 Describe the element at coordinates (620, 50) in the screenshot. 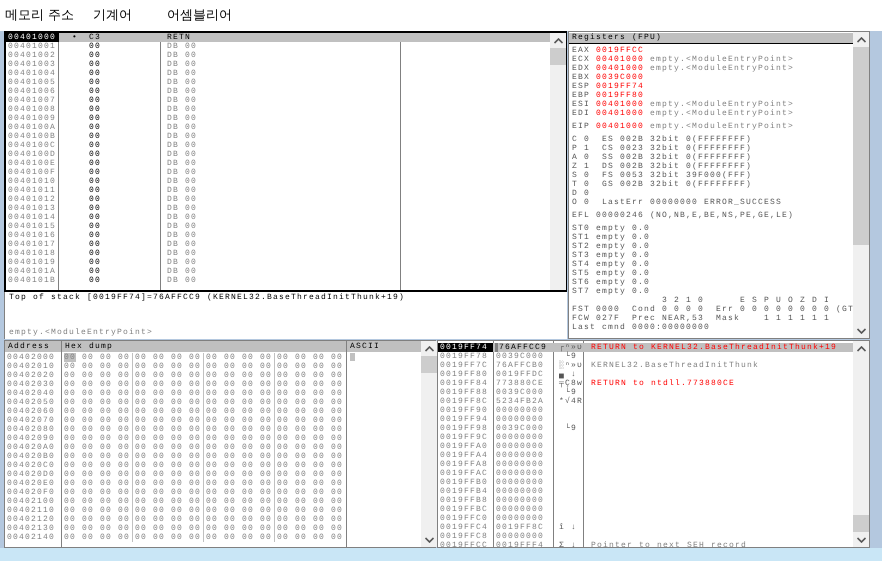

I see `register-value: 0019FFCC` at that location.